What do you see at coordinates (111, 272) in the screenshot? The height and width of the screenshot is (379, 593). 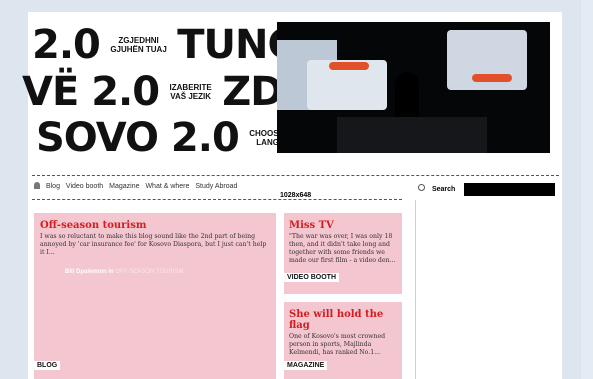 I see `byline-joiner: in` at bounding box center [111, 272].